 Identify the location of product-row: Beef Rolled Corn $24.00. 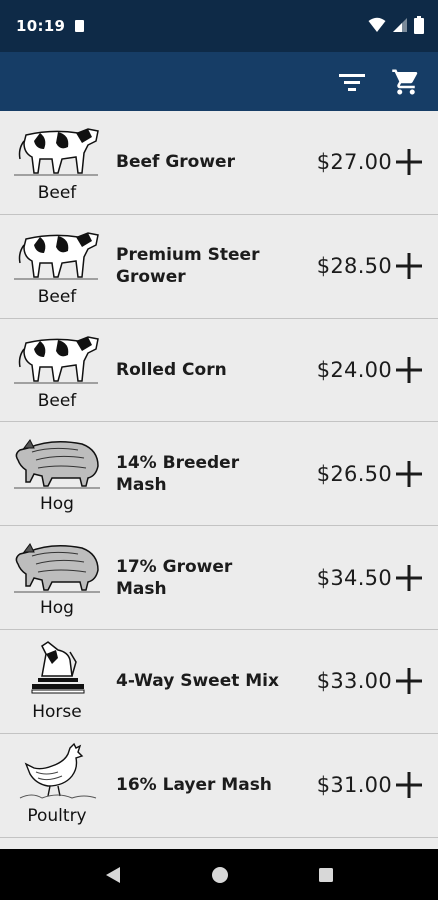
(219, 370).